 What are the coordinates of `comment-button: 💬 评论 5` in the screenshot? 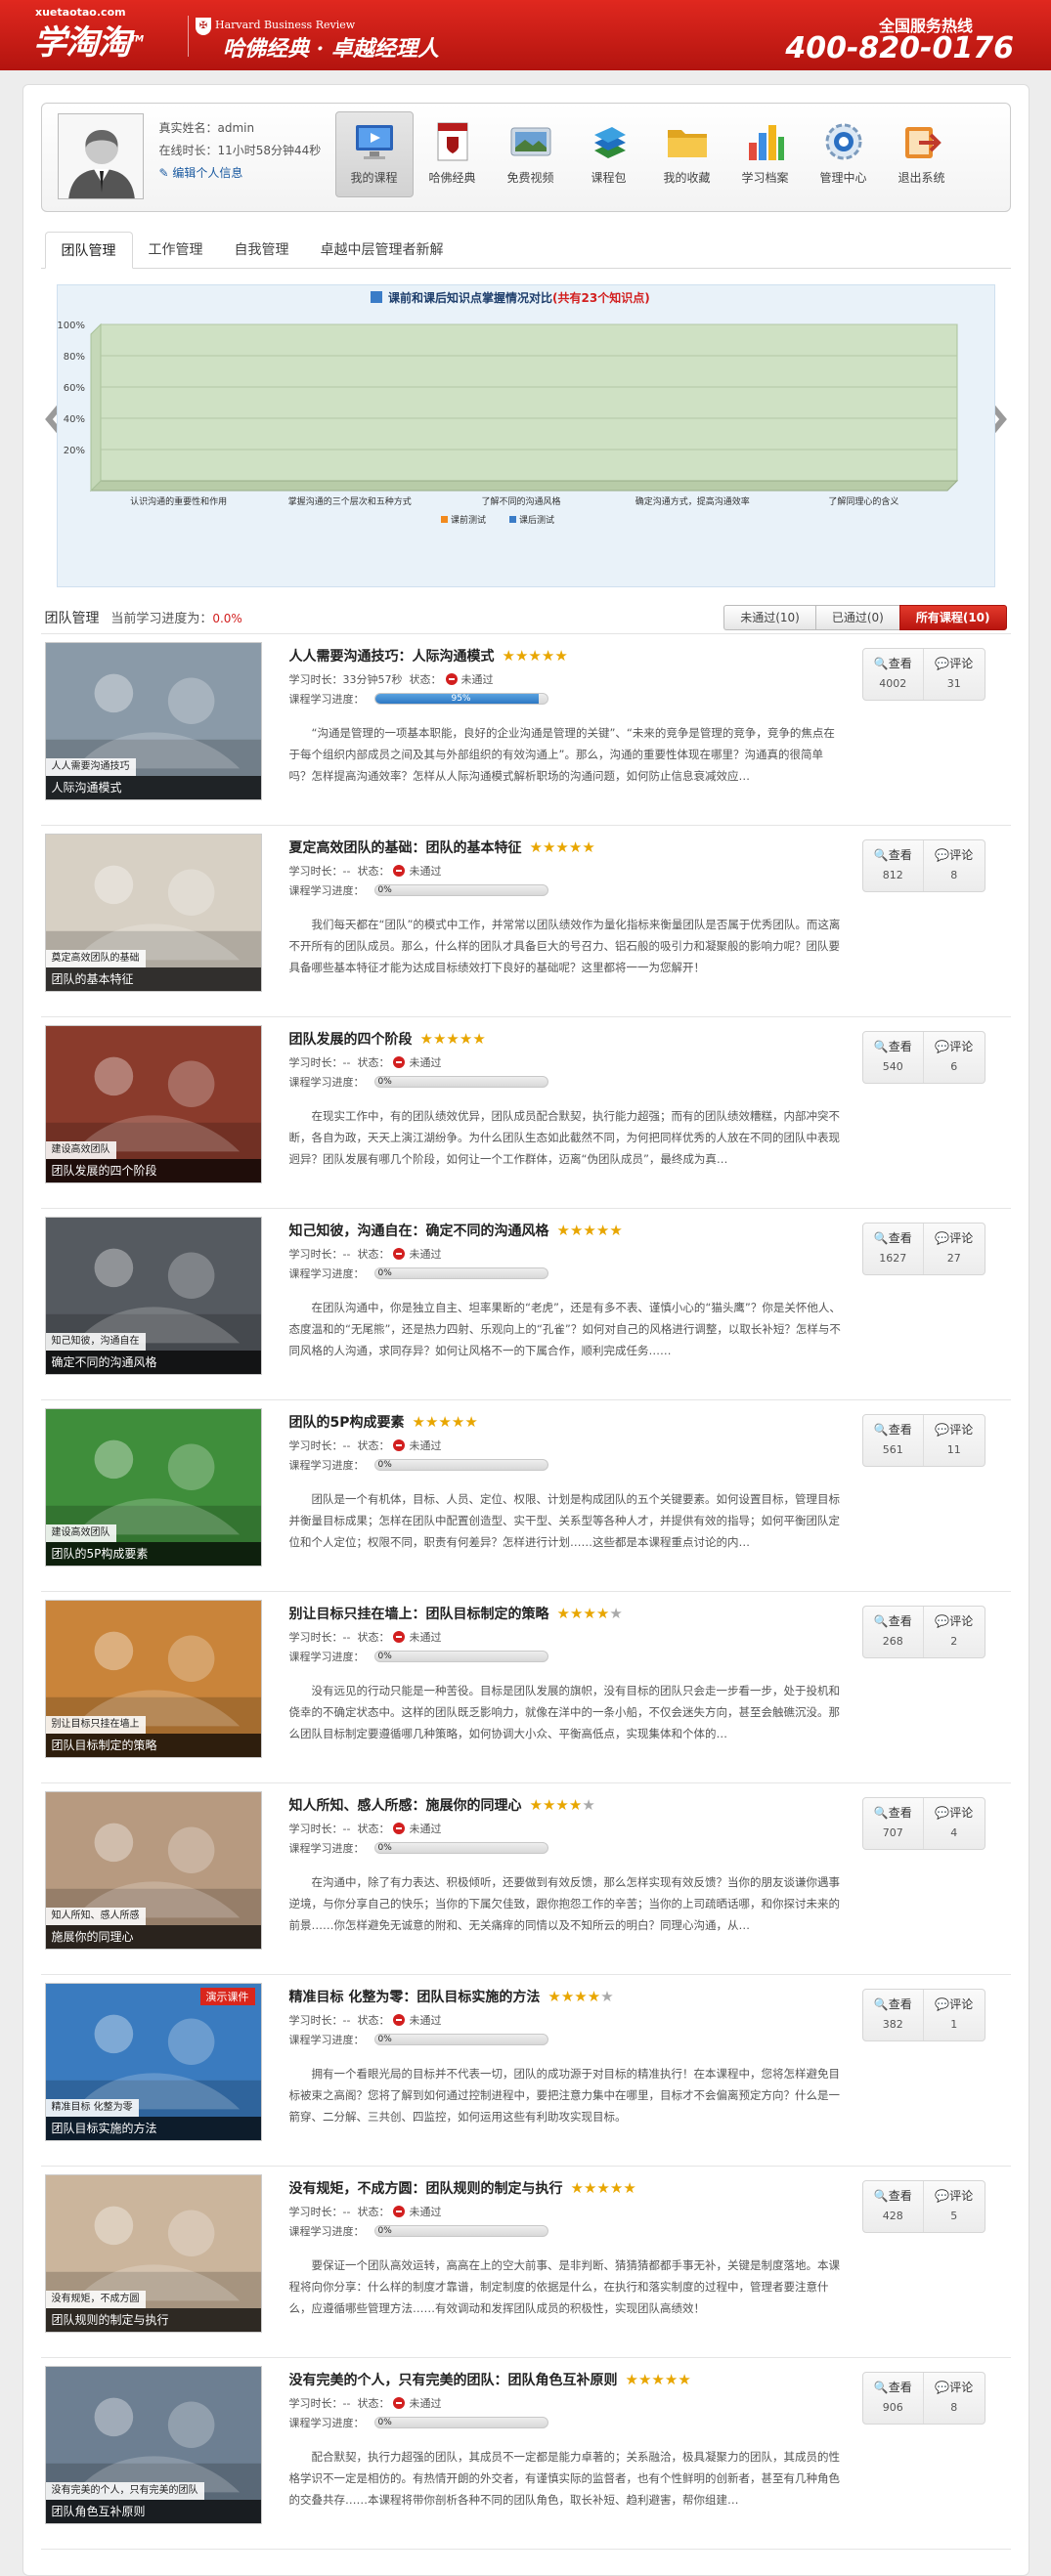 It's located at (954, 2206).